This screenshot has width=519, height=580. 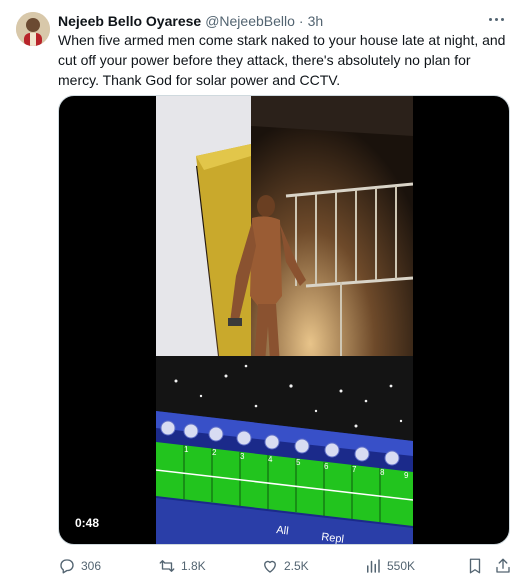 What do you see at coordinates (167, 566) in the screenshot?
I see `repost-icon` at bounding box center [167, 566].